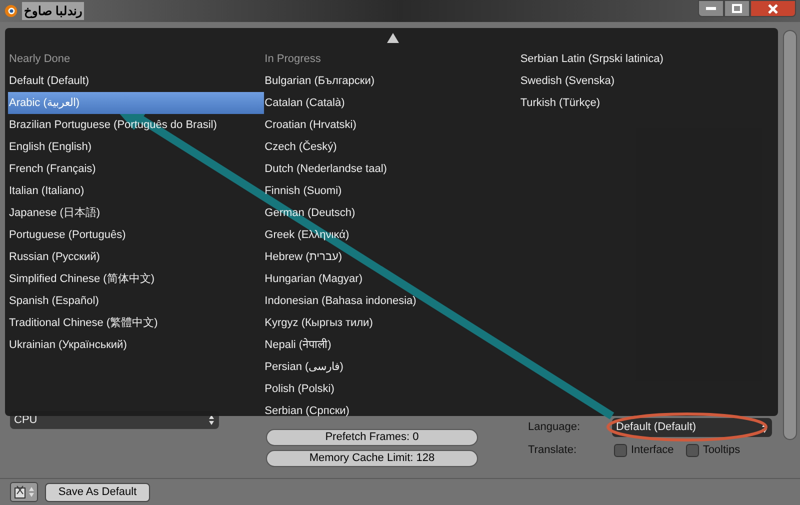  Describe the element at coordinates (136, 103) in the screenshot. I see `language-option: Arabic (العربية)` at that location.